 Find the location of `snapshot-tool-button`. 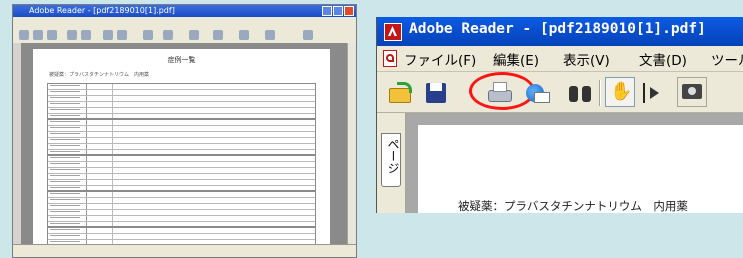

snapshot-tool-button is located at coordinates (692, 92).